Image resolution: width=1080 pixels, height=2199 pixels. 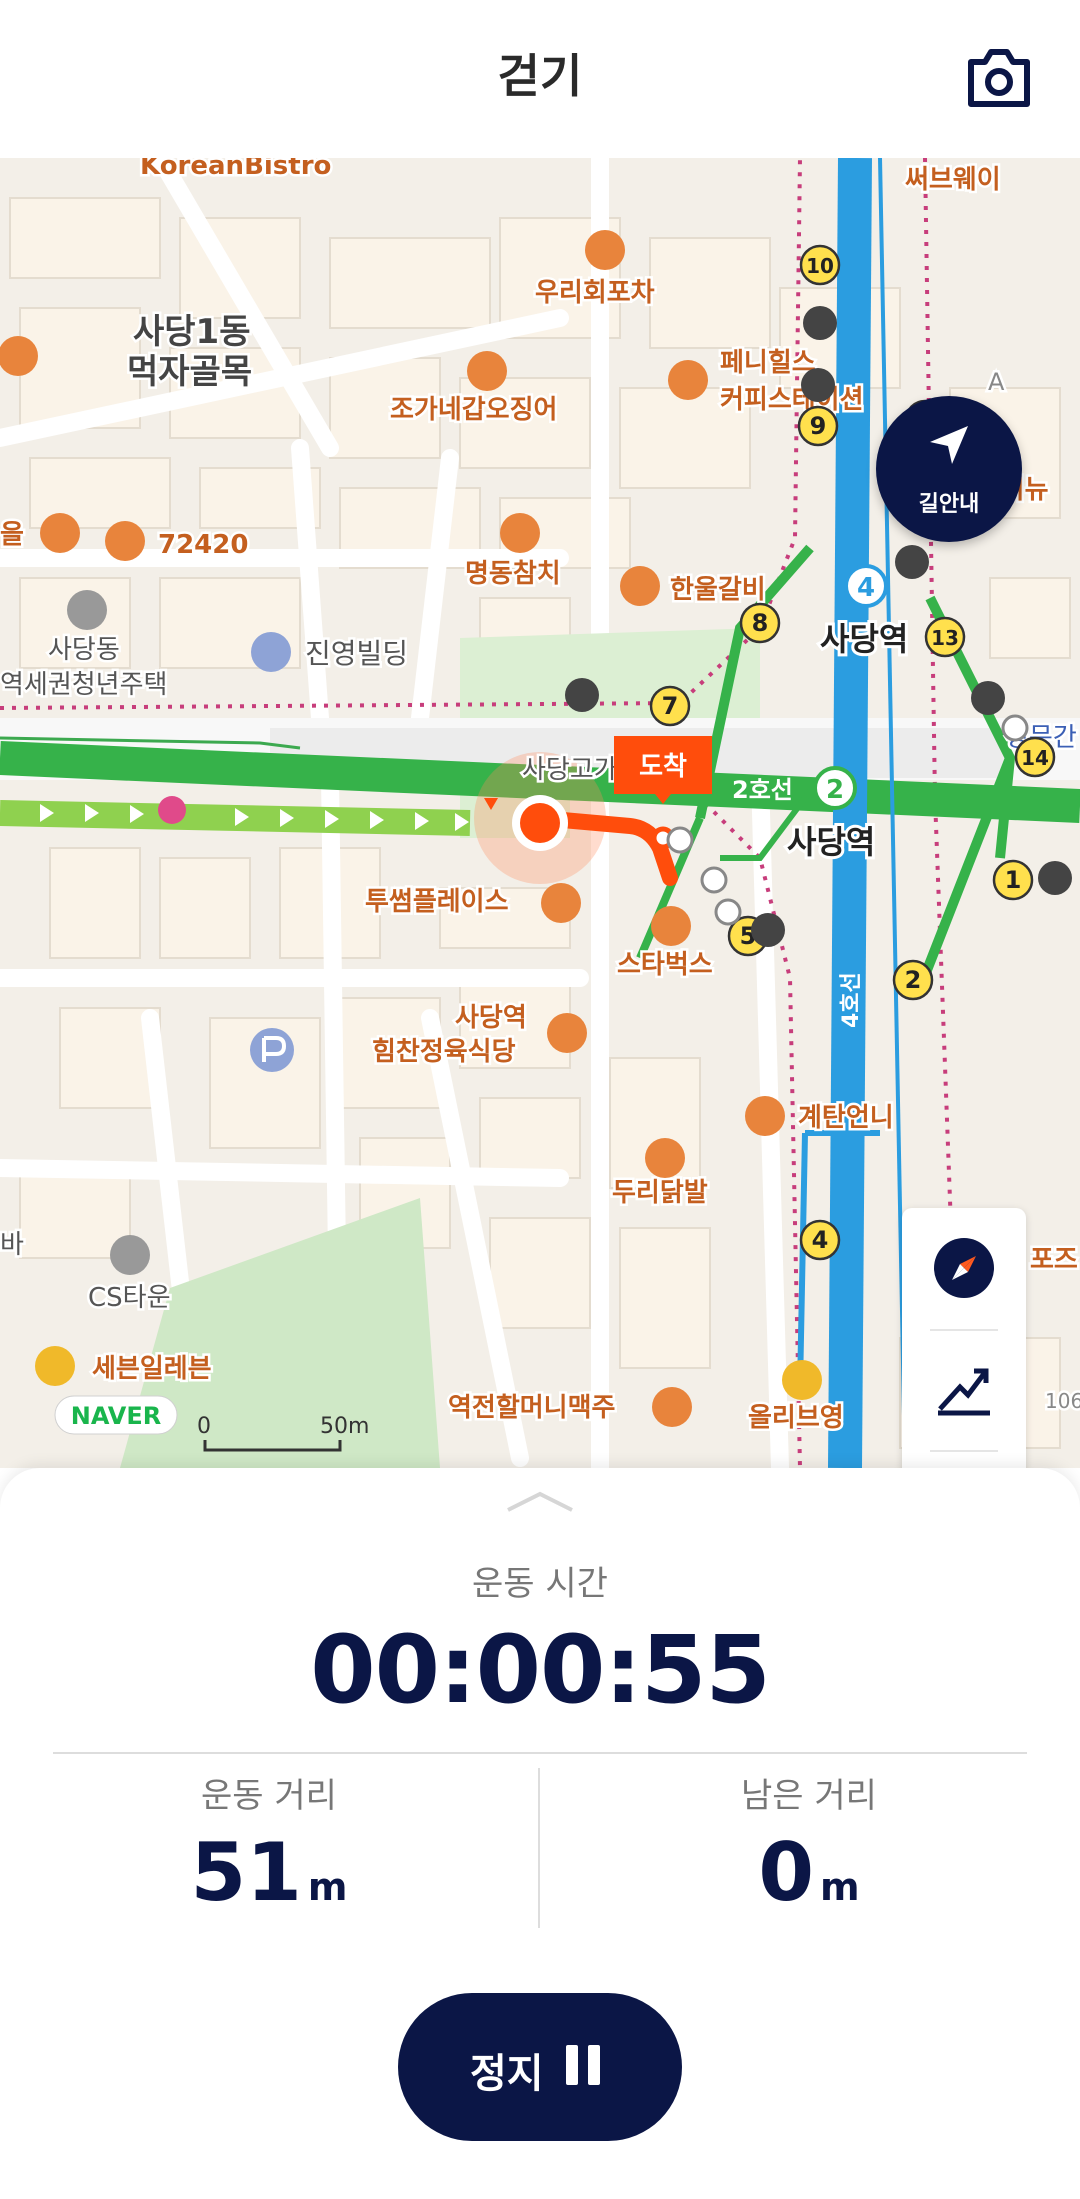 I want to click on navigate-button-label: 길안내, so click(x=949, y=504).